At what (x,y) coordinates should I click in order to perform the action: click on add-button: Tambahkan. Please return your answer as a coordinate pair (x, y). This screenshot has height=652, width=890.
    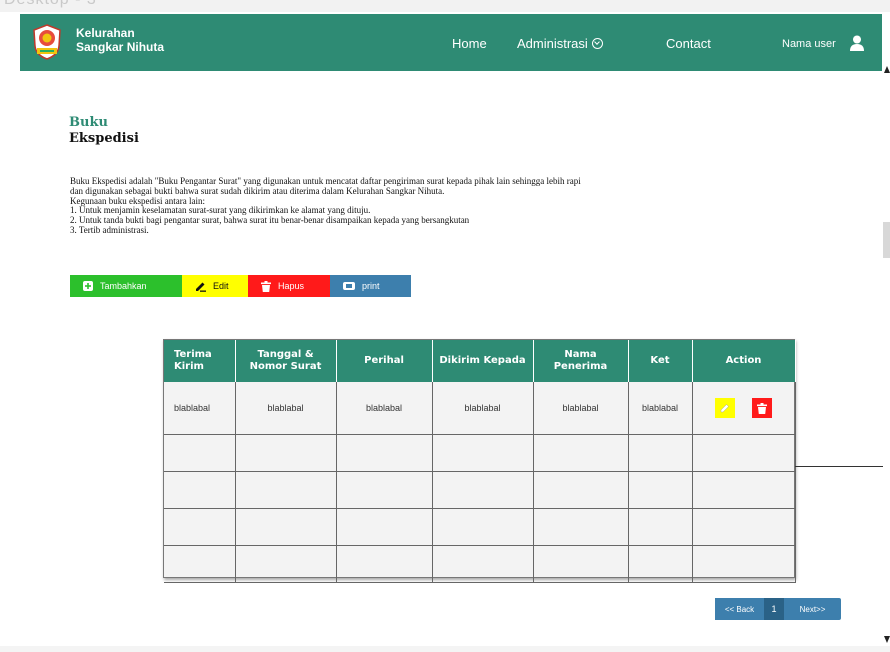
    Looking at the image, I should click on (126, 286).